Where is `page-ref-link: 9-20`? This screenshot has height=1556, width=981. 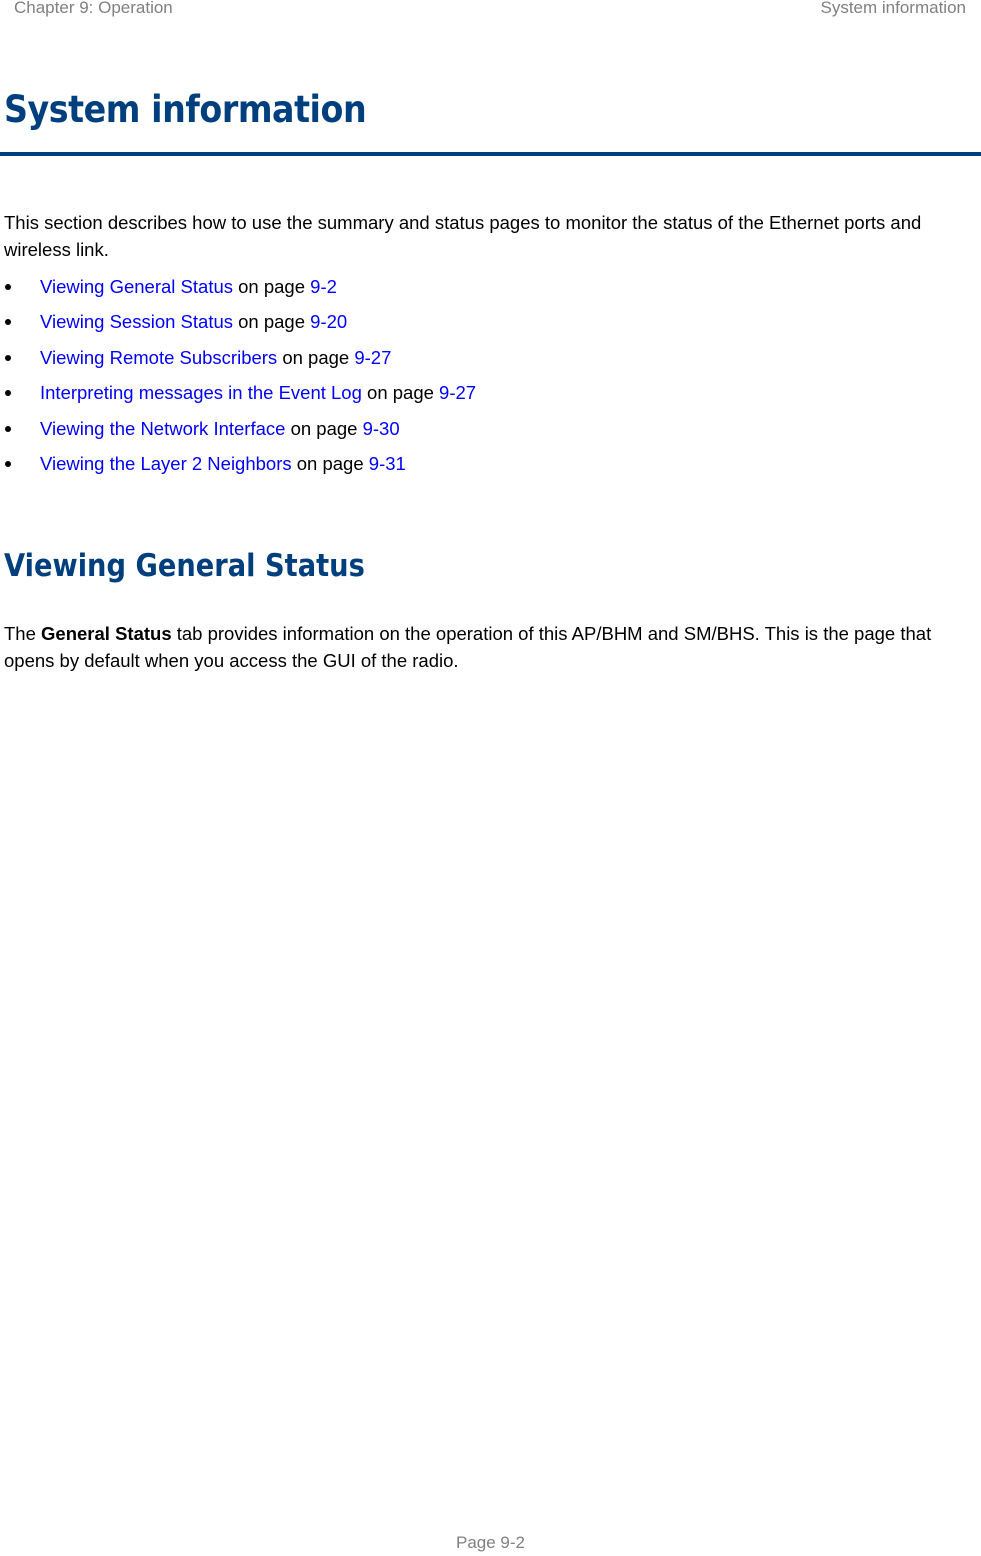
page-ref-link: 9-20 is located at coordinates (328, 321).